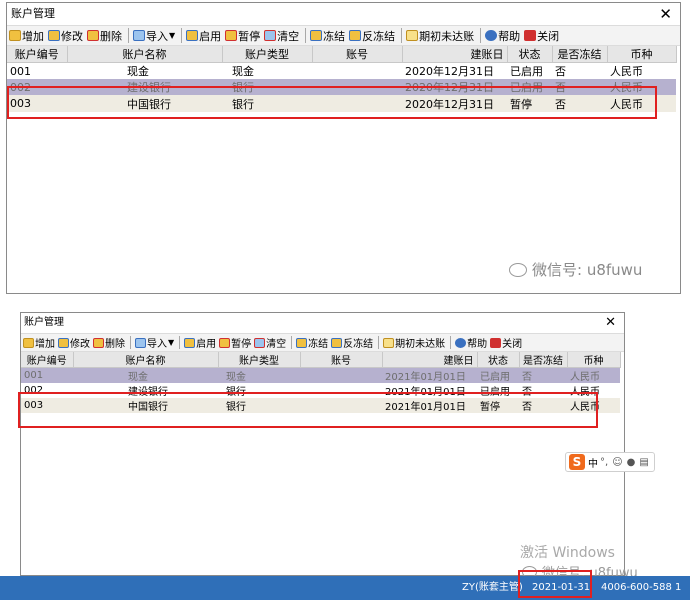 The width and height of the screenshot is (690, 600). What do you see at coordinates (610, 462) in the screenshot?
I see `ime-toolbar: S 中 °, ☺ ● ▤` at bounding box center [610, 462].